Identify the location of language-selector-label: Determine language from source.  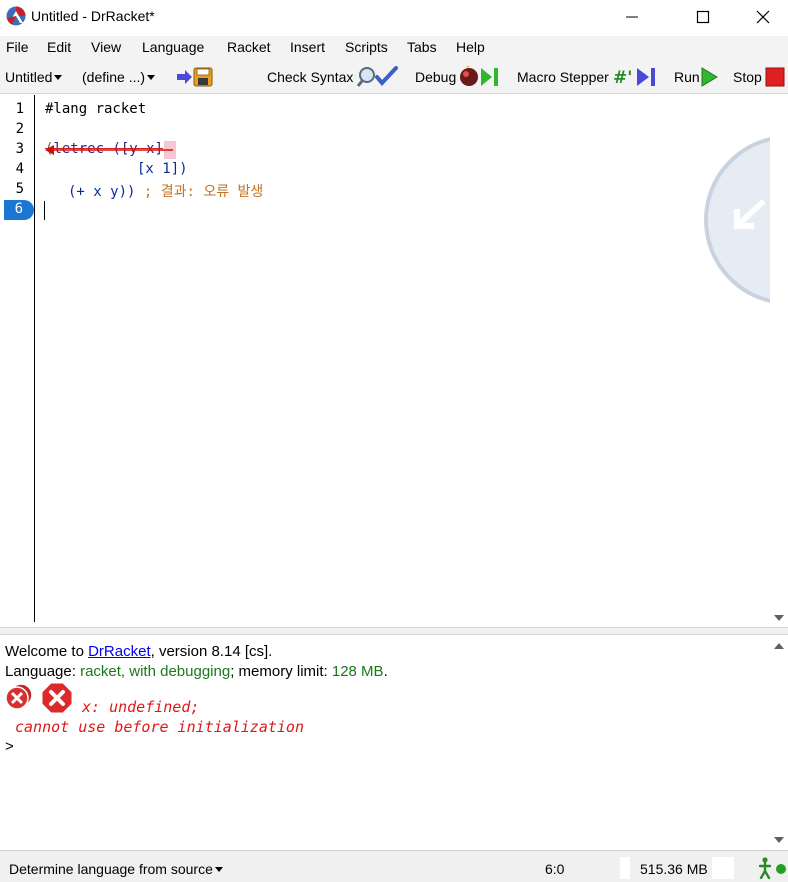
(111, 869).